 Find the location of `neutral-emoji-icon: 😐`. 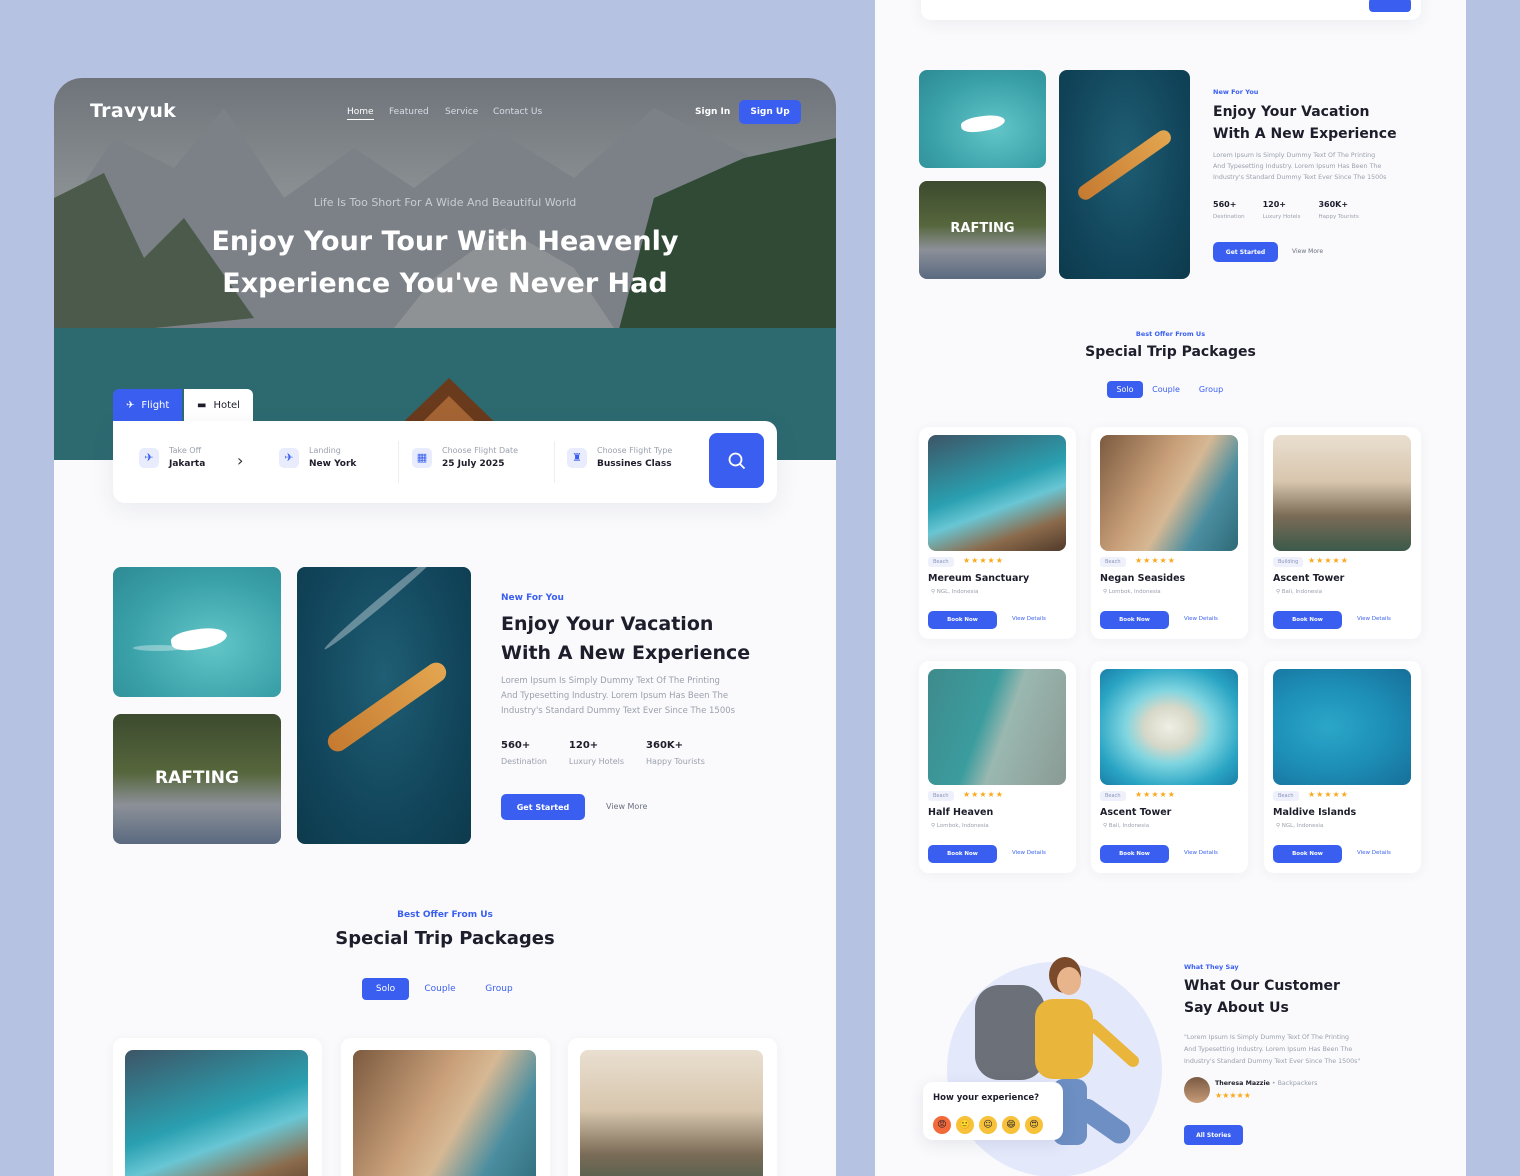

neutral-emoji-icon: 😐 is located at coordinates (988, 1125).